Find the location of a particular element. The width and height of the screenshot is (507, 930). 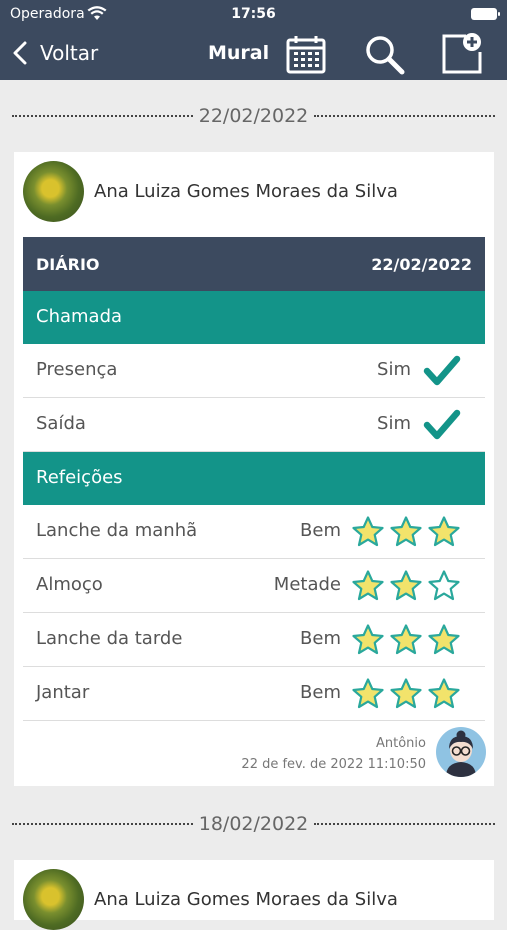

section-meals: Refeições is located at coordinates (254, 478).